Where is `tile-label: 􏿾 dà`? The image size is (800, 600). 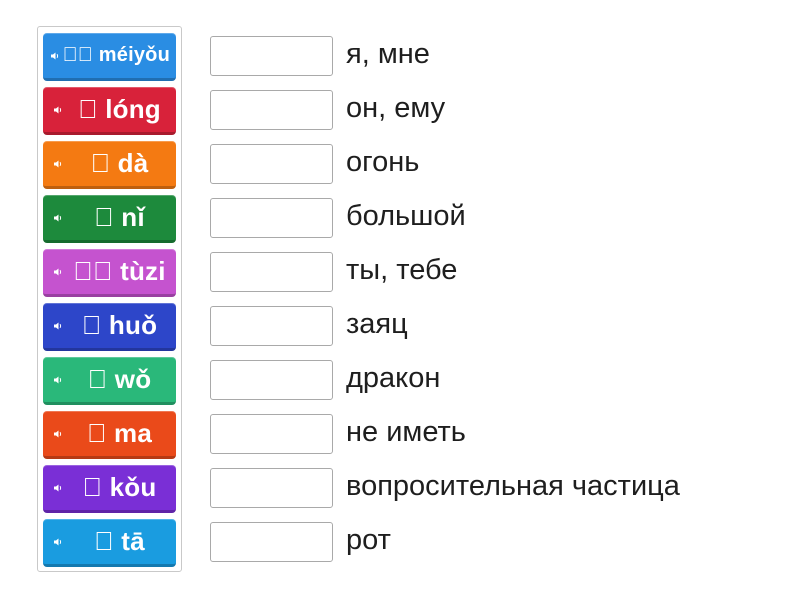
tile-label: 􏿾 dà is located at coordinates (119, 163).